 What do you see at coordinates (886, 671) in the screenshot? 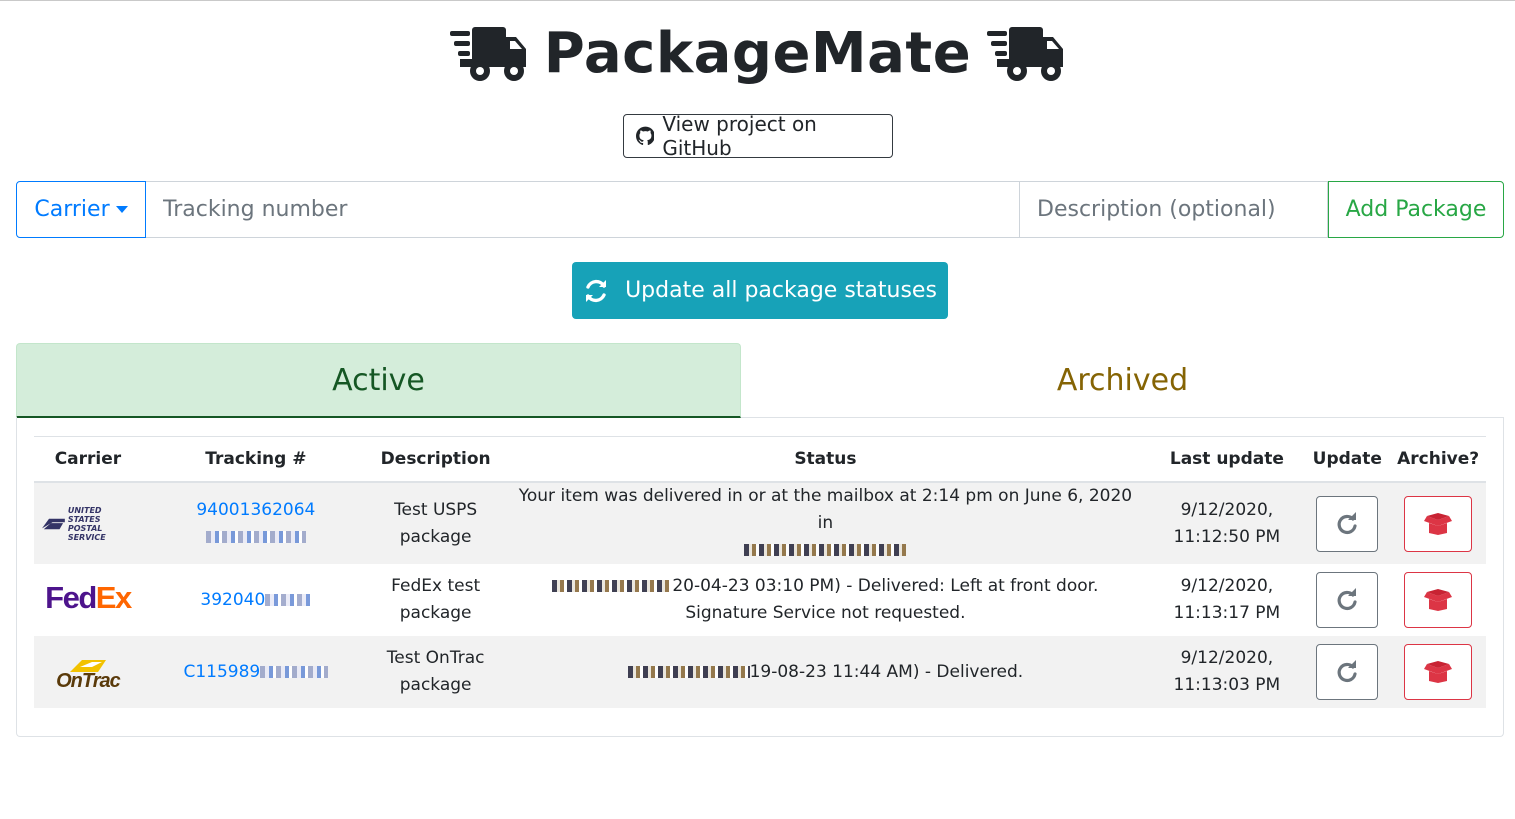
I see `status-text: 19-08-23 11:44 AM) - Delivered.` at bounding box center [886, 671].